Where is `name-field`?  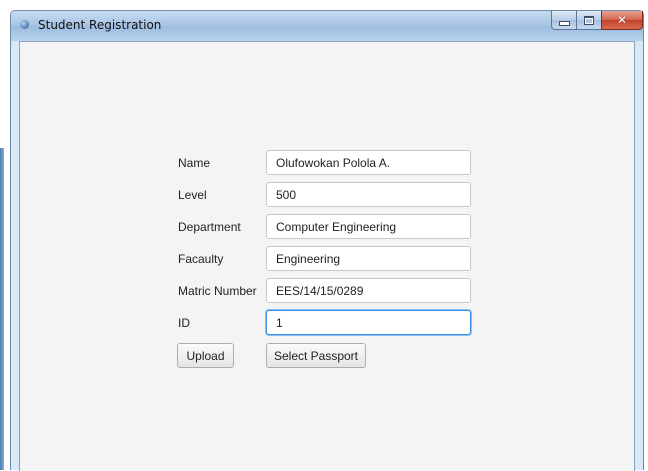 name-field is located at coordinates (368, 162).